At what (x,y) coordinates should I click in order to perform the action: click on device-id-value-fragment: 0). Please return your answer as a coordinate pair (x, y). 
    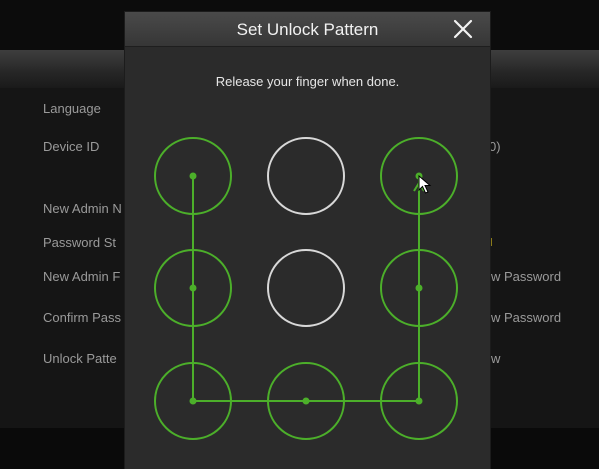
    Looking at the image, I should click on (495, 146).